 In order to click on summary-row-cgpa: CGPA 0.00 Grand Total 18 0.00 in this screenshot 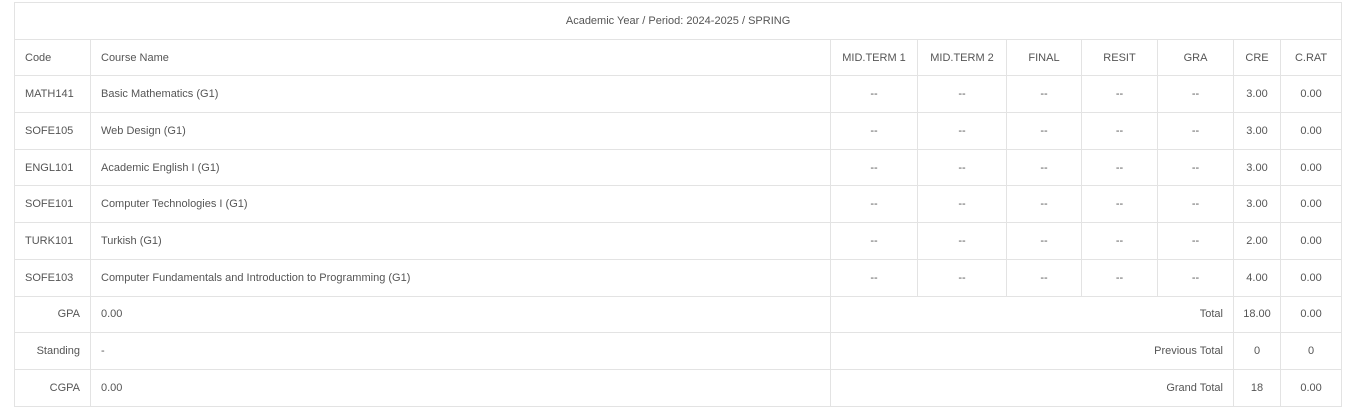, I will do `click(678, 387)`.